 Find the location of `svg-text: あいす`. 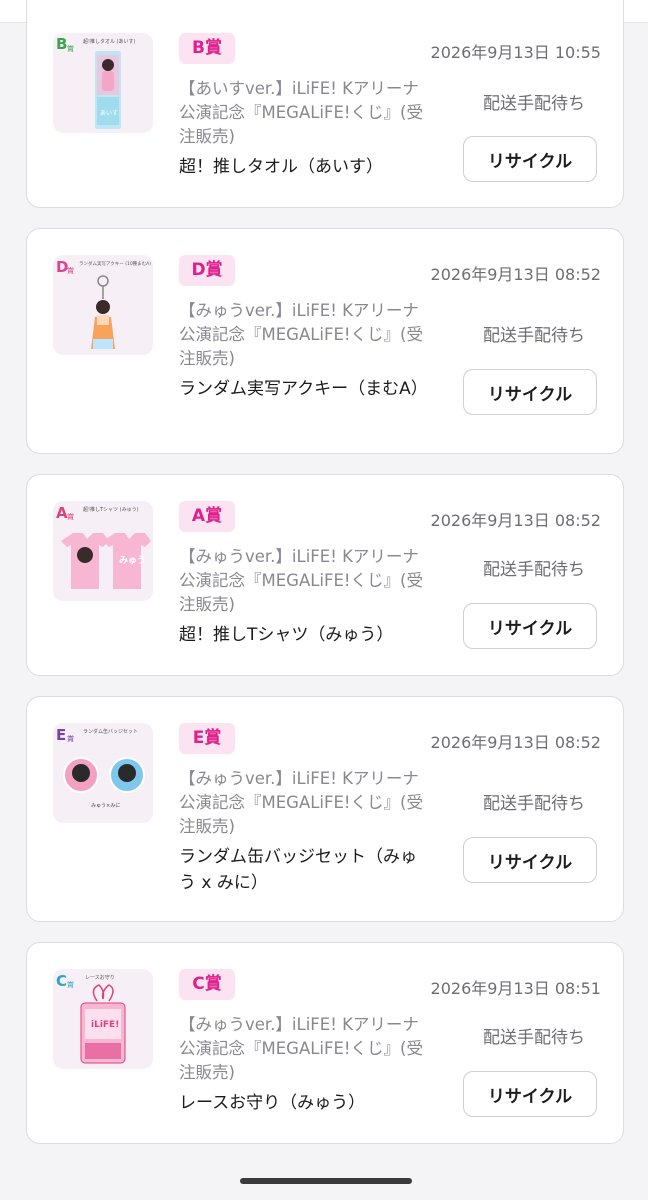

svg-text: あいす is located at coordinates (109, 113).